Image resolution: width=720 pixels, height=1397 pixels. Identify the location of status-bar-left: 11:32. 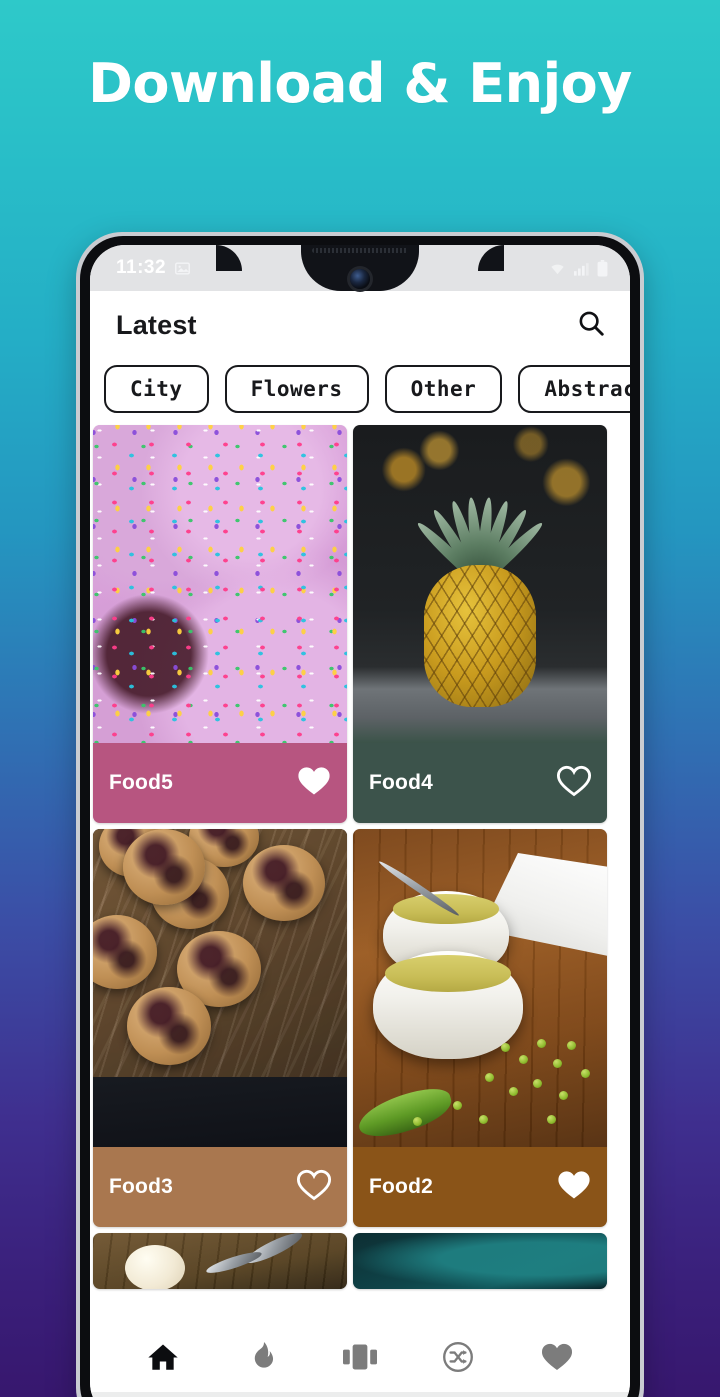
(153, 268).